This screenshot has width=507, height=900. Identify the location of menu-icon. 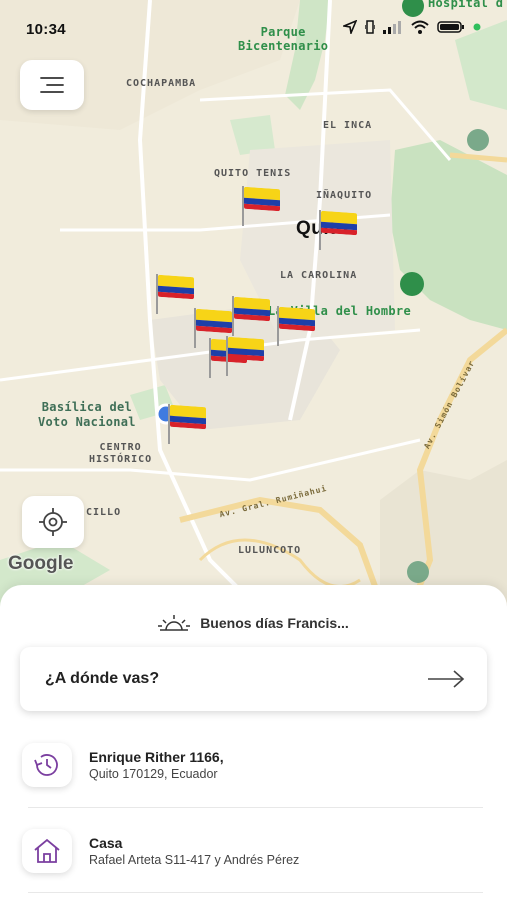
(52, 85).